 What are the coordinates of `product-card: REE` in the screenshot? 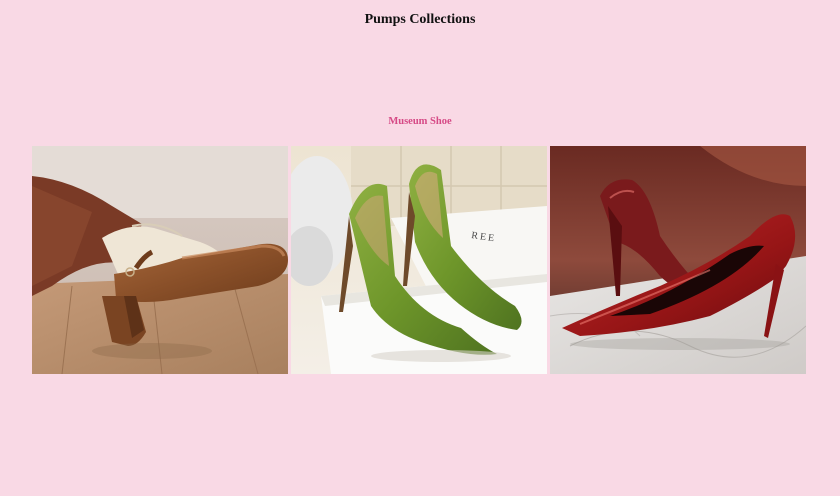 It's located at (419, 260).